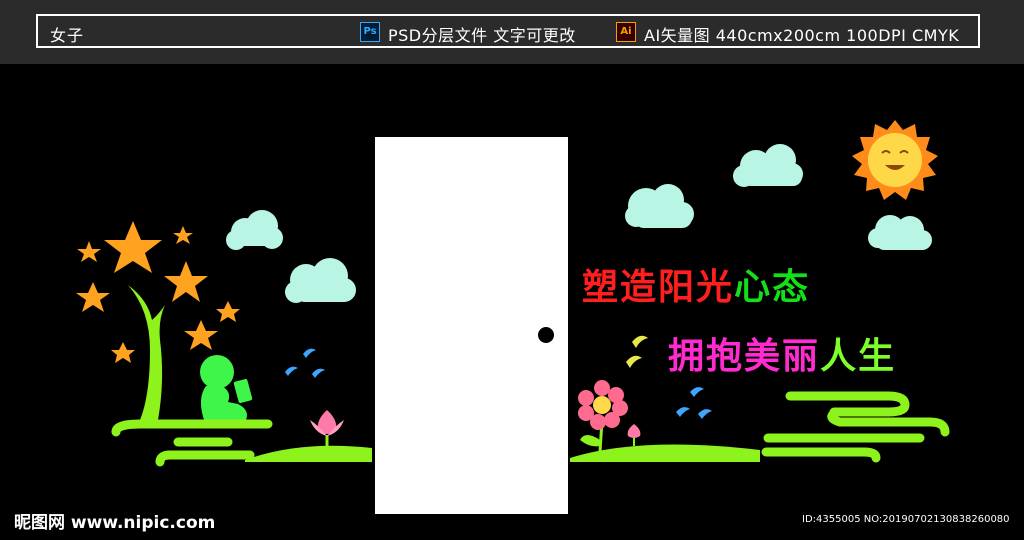  What do you see at coordinates (877, 356) in the screenshot?
I see `slogan-line-2-char: 生` at bounding box center [877, 356].